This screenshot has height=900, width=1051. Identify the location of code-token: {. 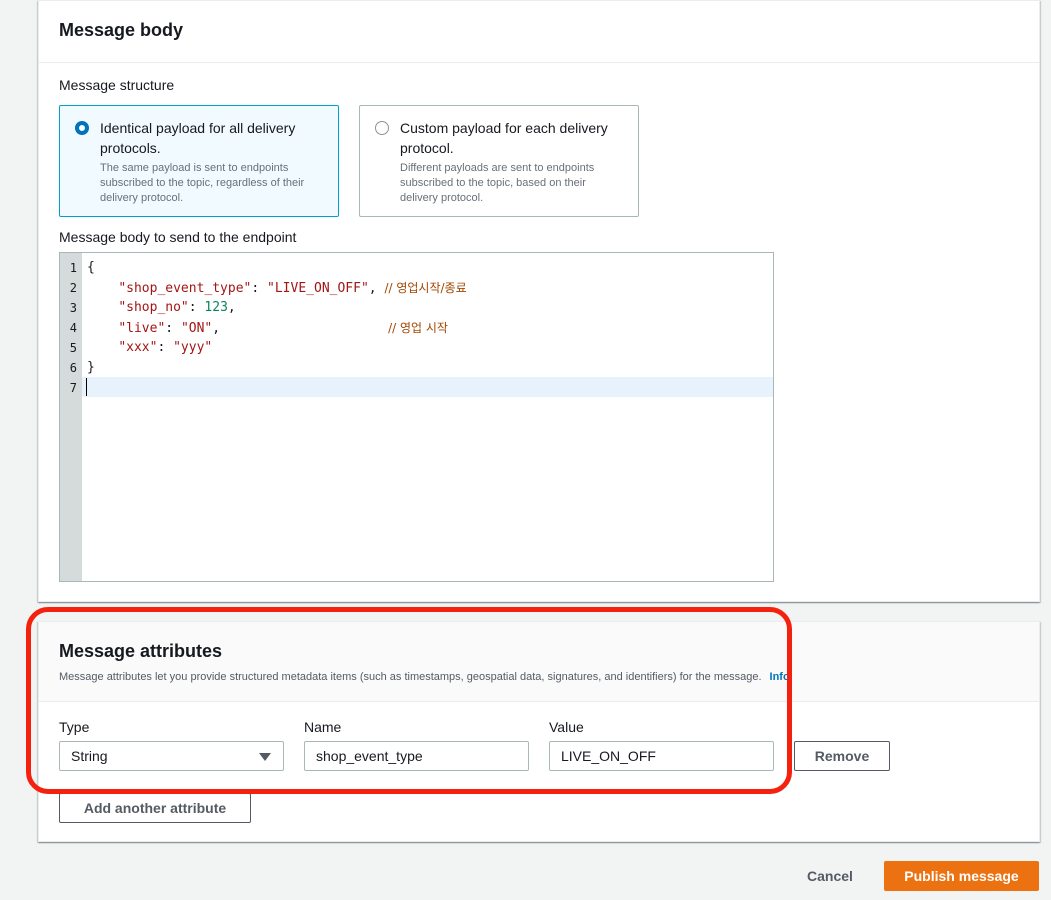
(91, 267).